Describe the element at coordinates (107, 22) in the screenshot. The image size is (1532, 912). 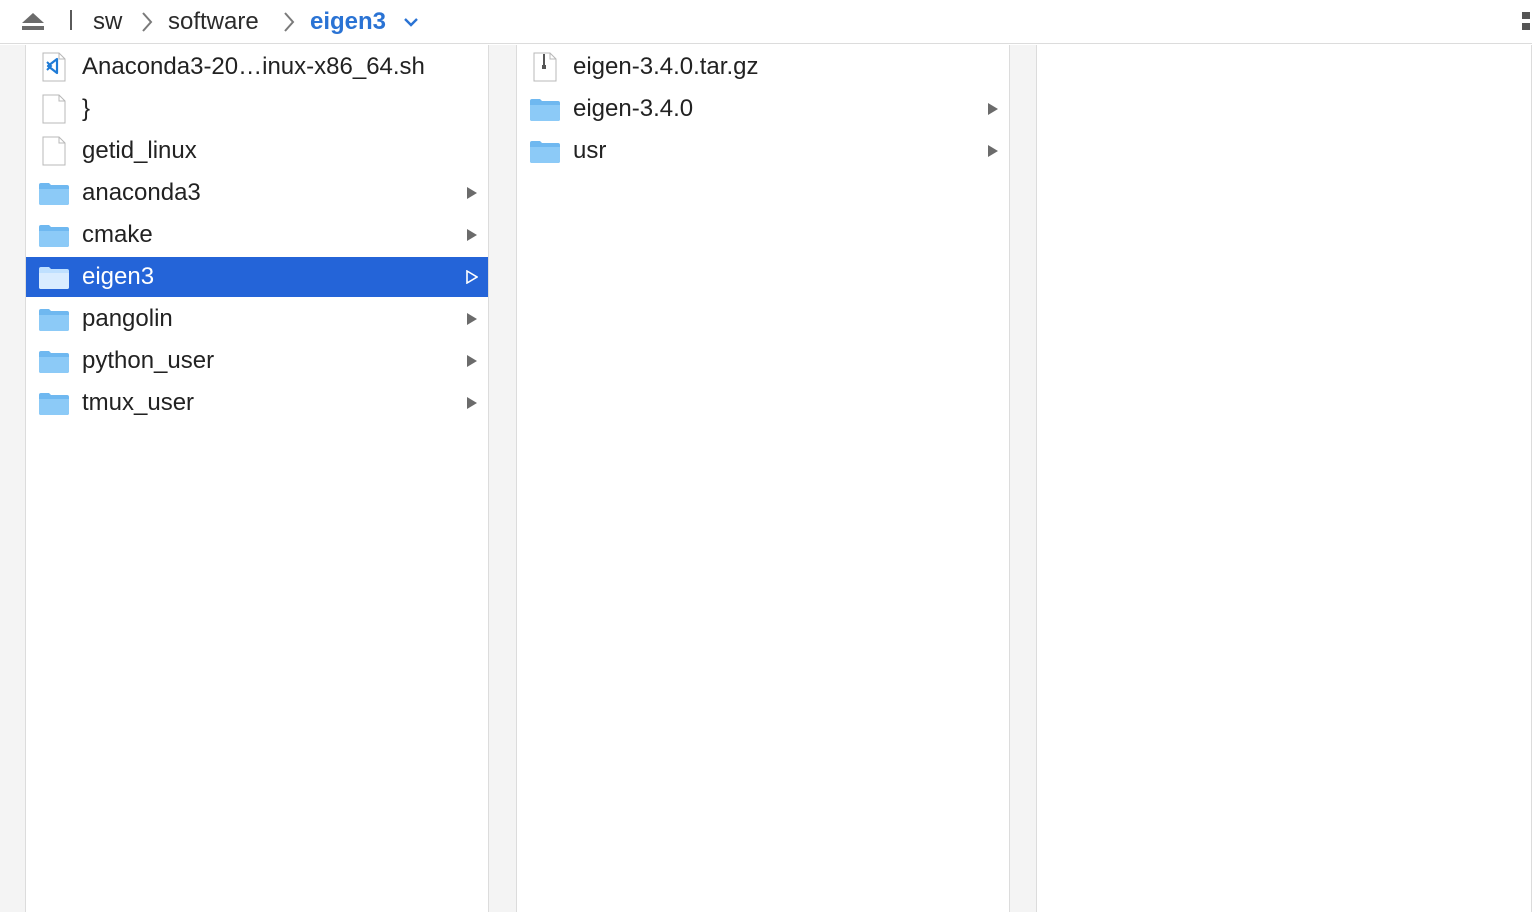
I see `breadcrumb-item-sw: sw` at that location.